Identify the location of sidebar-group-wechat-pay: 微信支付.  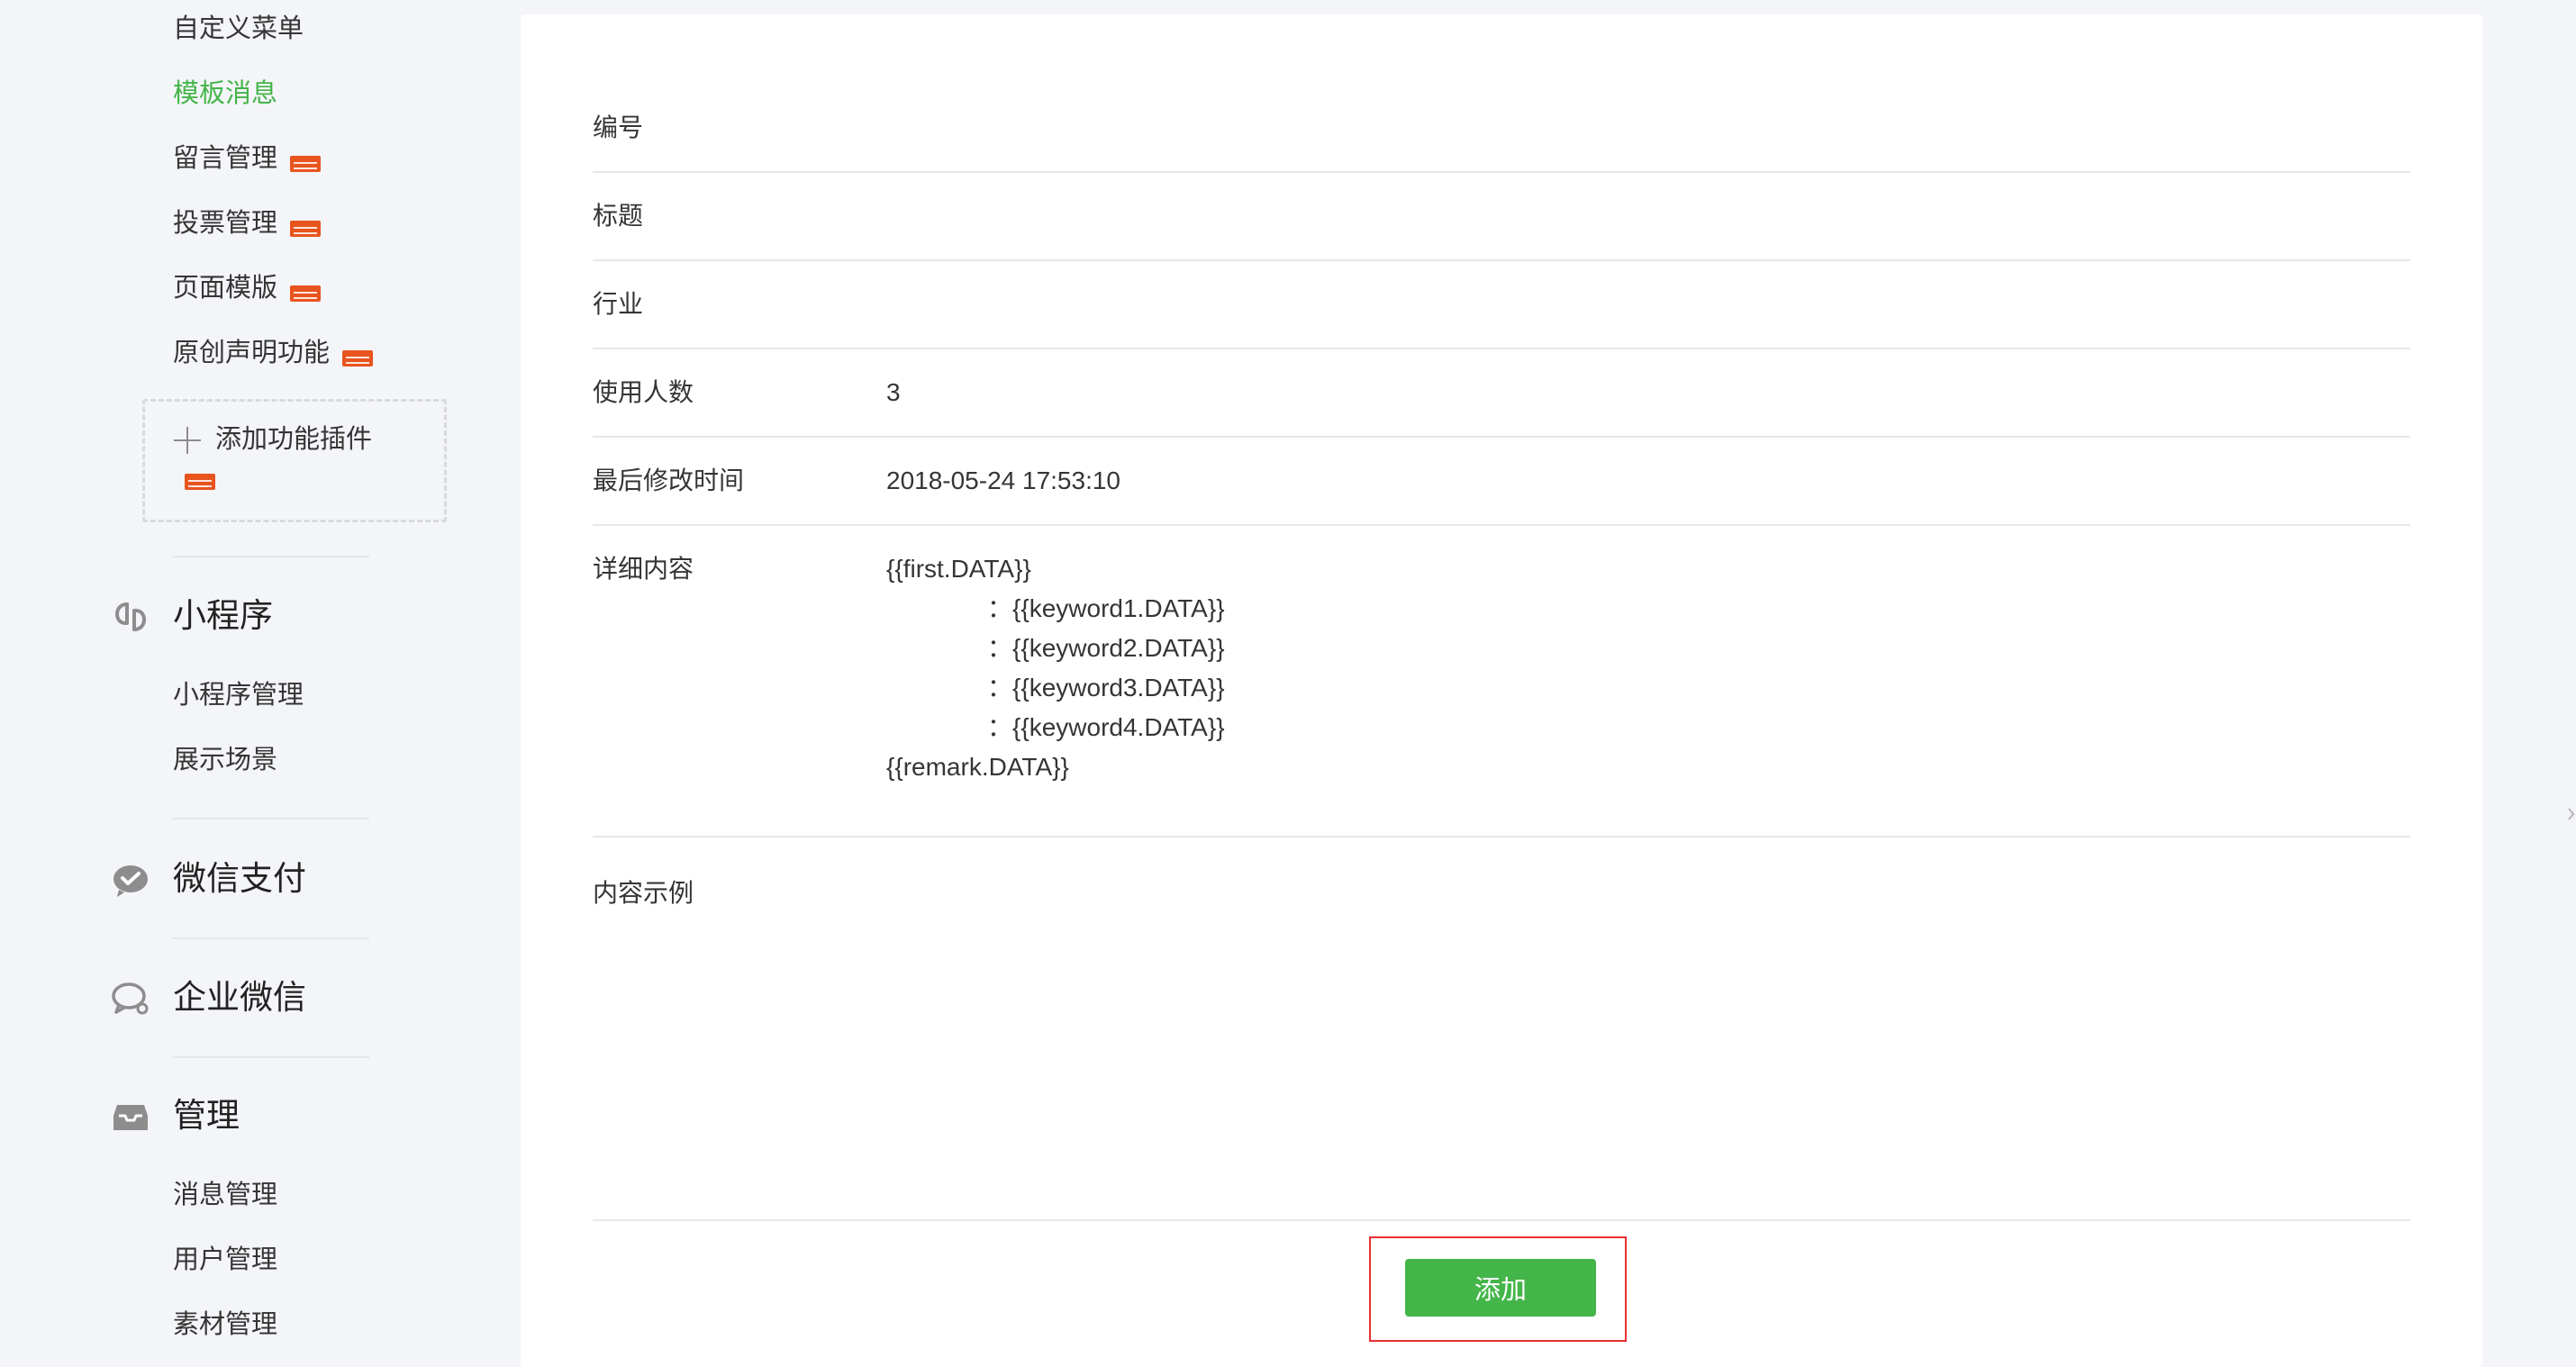
(239, 879).